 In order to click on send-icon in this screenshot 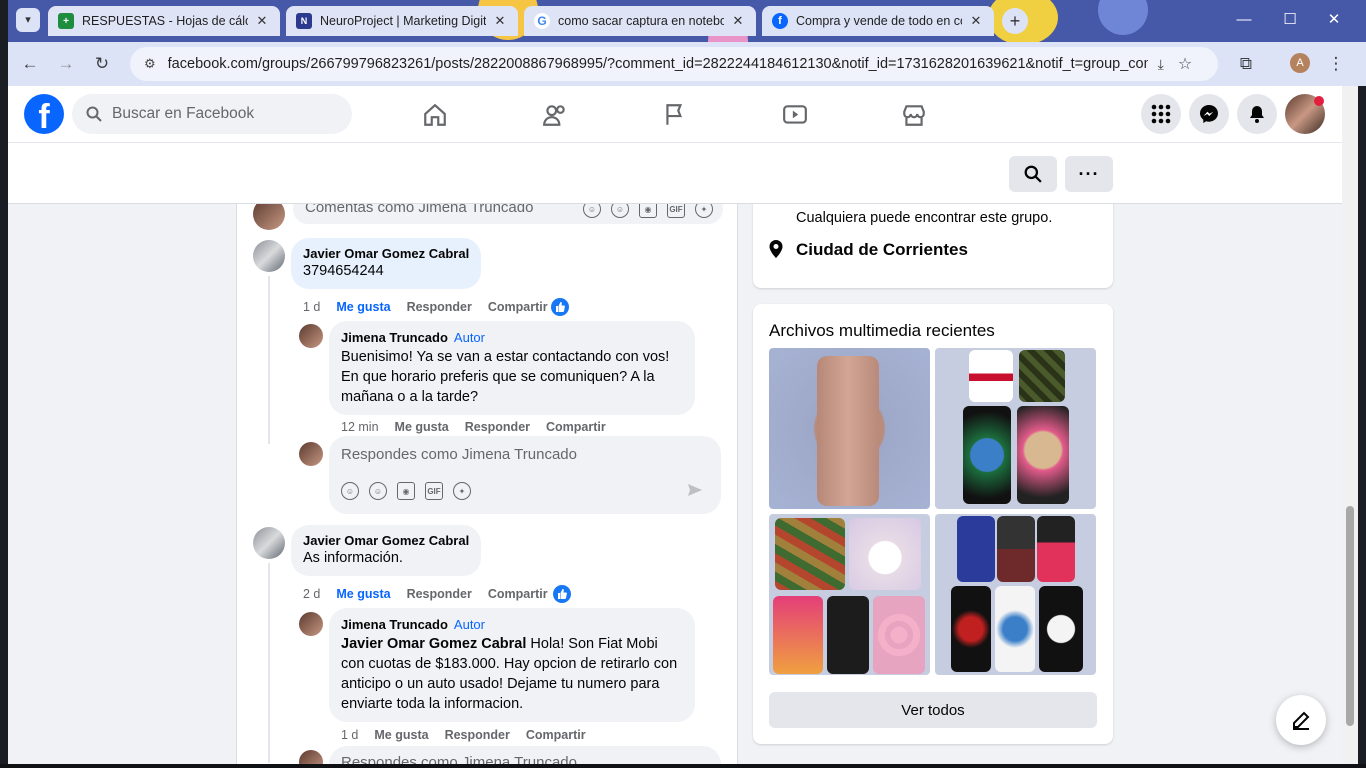, I will do `click(695, 490)`.